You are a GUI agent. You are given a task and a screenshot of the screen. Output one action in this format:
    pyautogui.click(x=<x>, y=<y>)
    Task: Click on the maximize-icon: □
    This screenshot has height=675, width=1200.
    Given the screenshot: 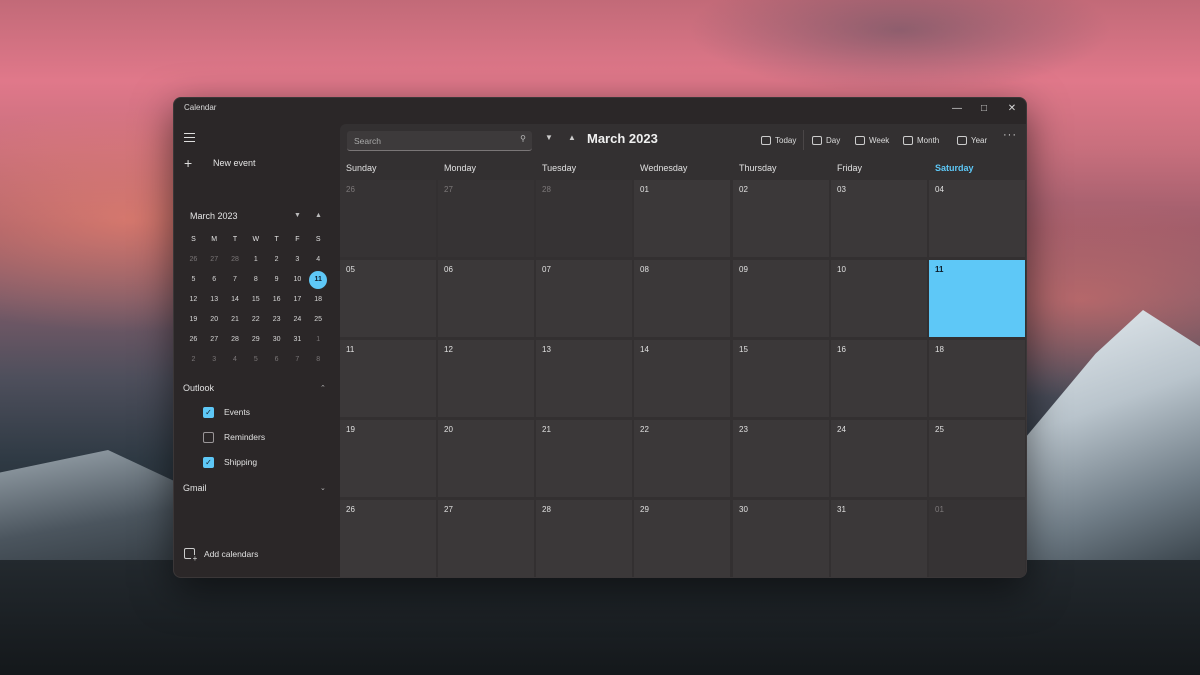 What is the action you would take?
    pyautogui.click(x=984, y=109)
    